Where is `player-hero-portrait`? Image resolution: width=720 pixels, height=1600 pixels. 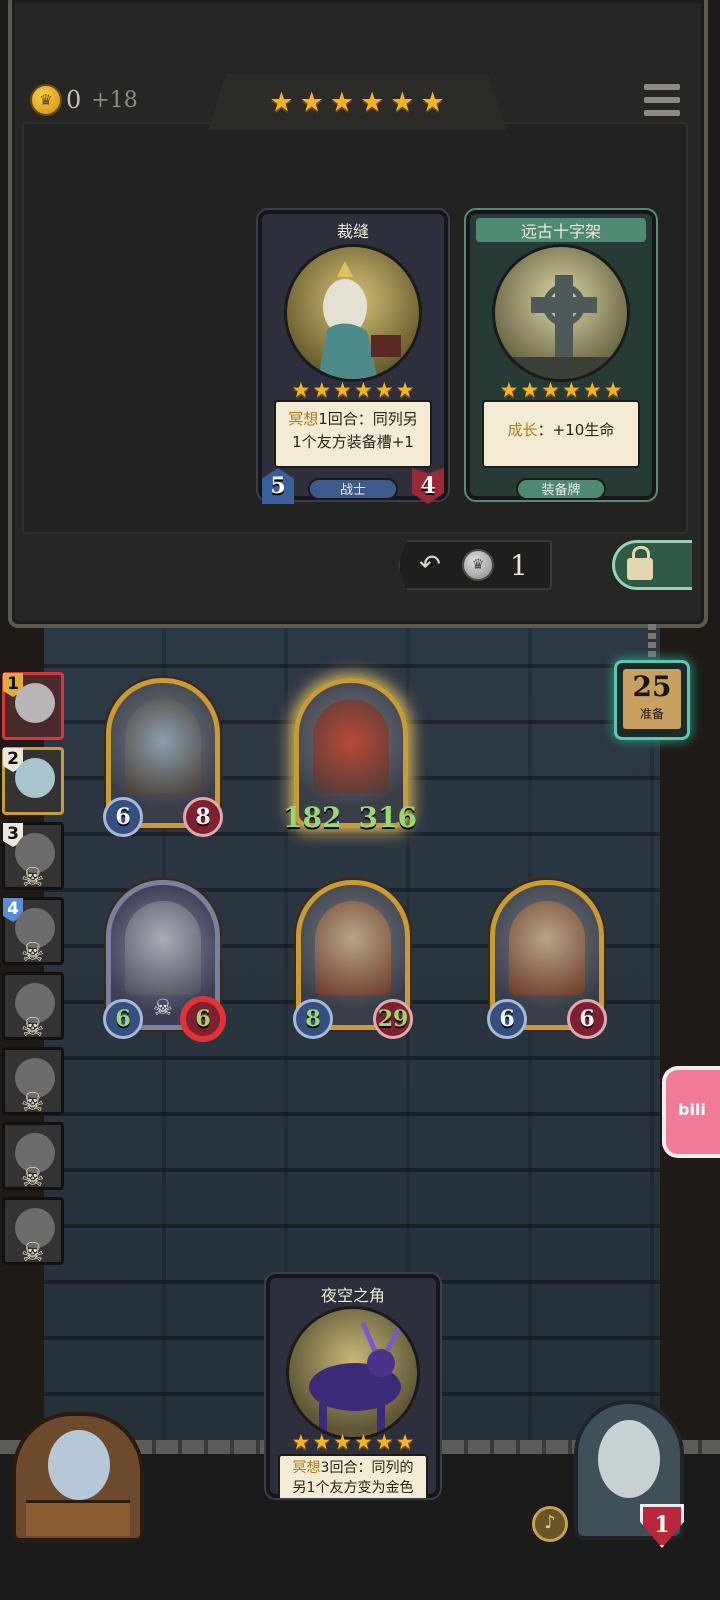
player-hero-portrait is located at coordinates (78, 1477).